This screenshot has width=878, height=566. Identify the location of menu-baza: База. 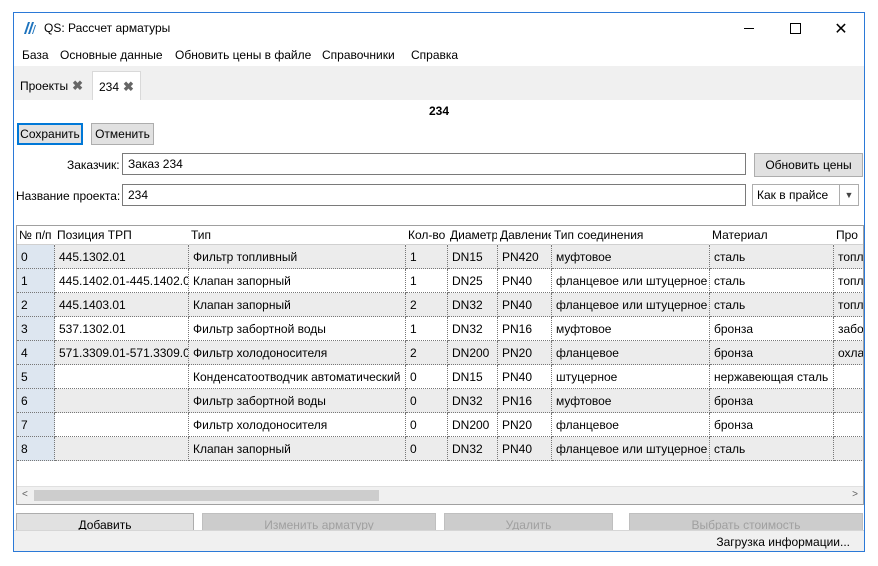
(35, 55).